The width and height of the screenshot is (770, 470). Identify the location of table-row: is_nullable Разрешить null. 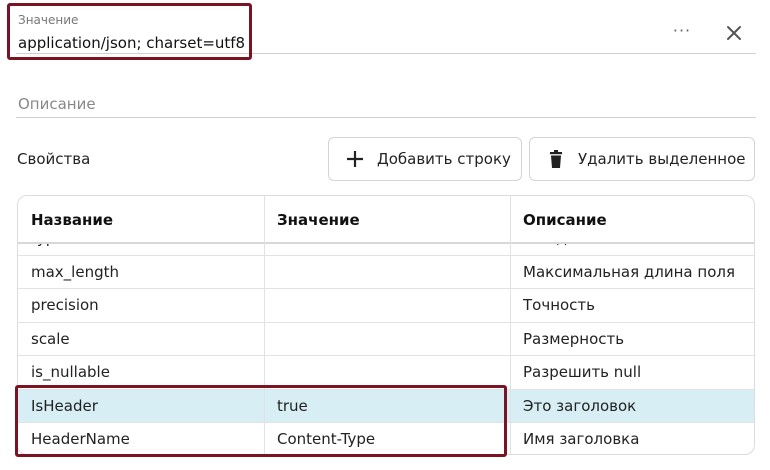
(386, 373).